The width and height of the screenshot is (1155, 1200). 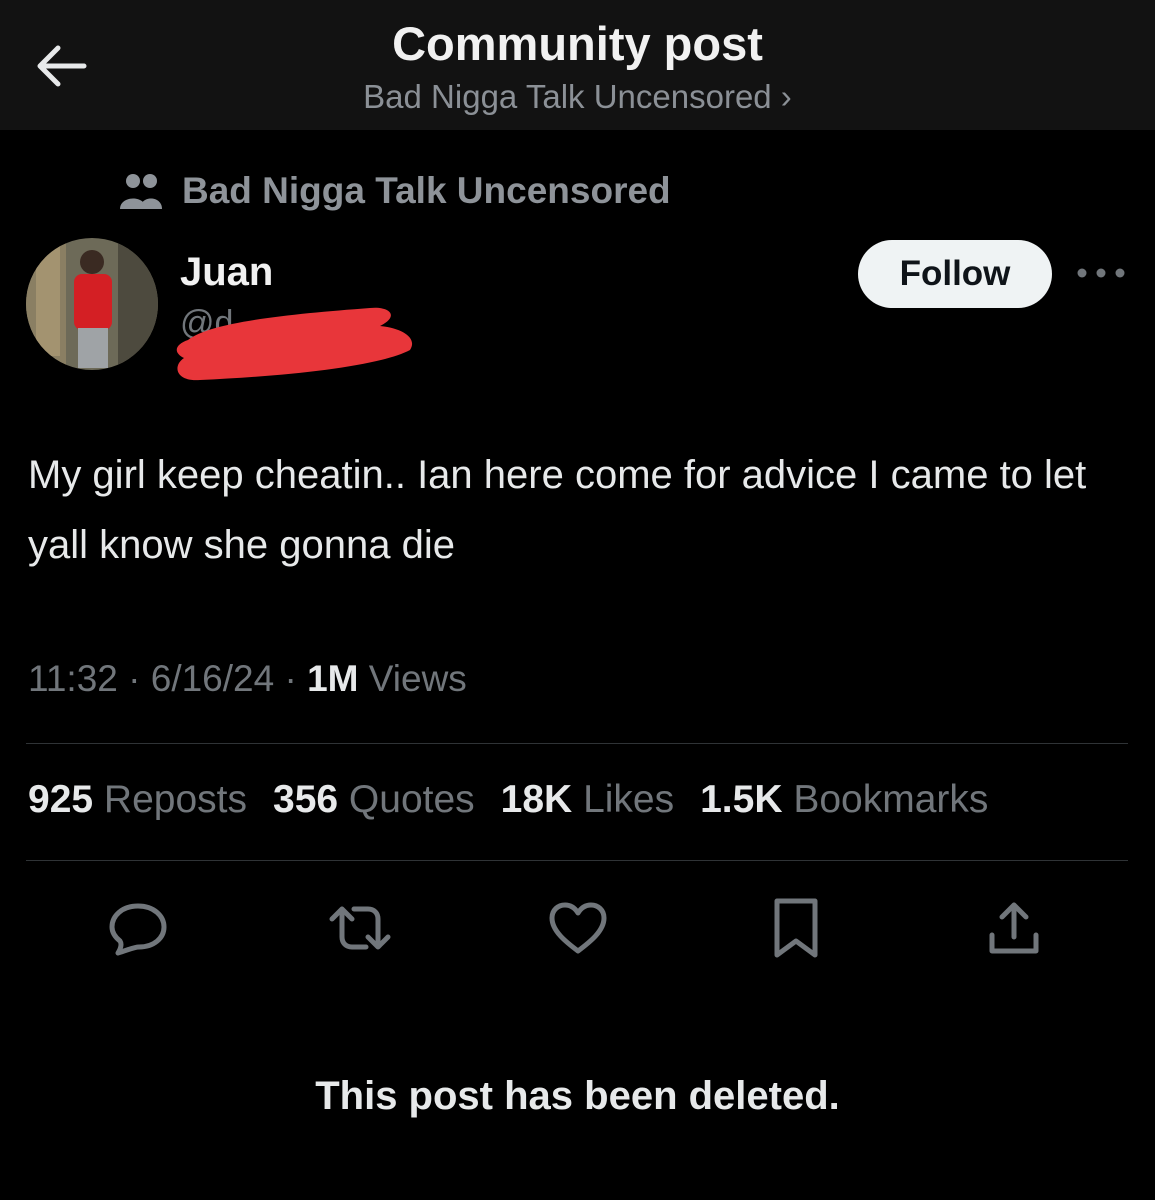 I want to click on share-icon, so click(x=1014, y=928).